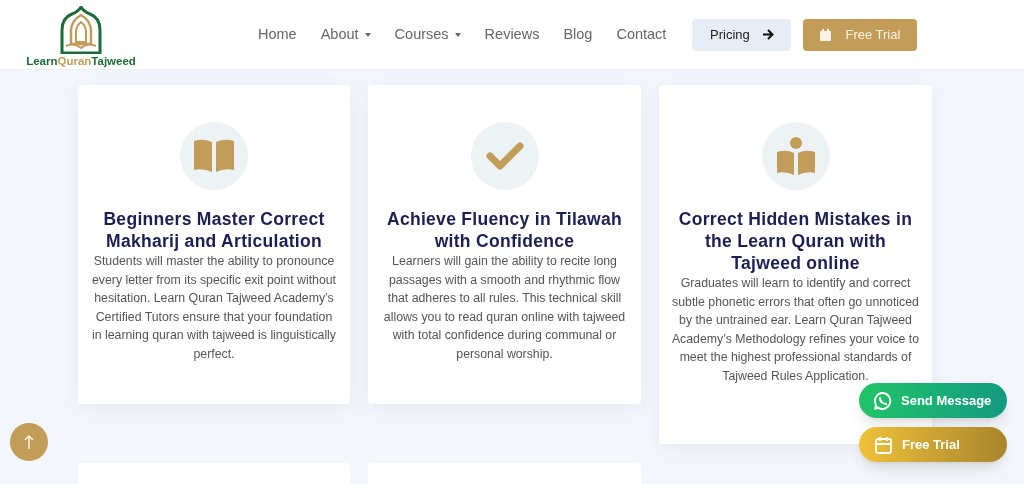 This screenshot has height=484, width=1024. I want to click on logo-text: LearnQuranTajweed, so click(81, 60).